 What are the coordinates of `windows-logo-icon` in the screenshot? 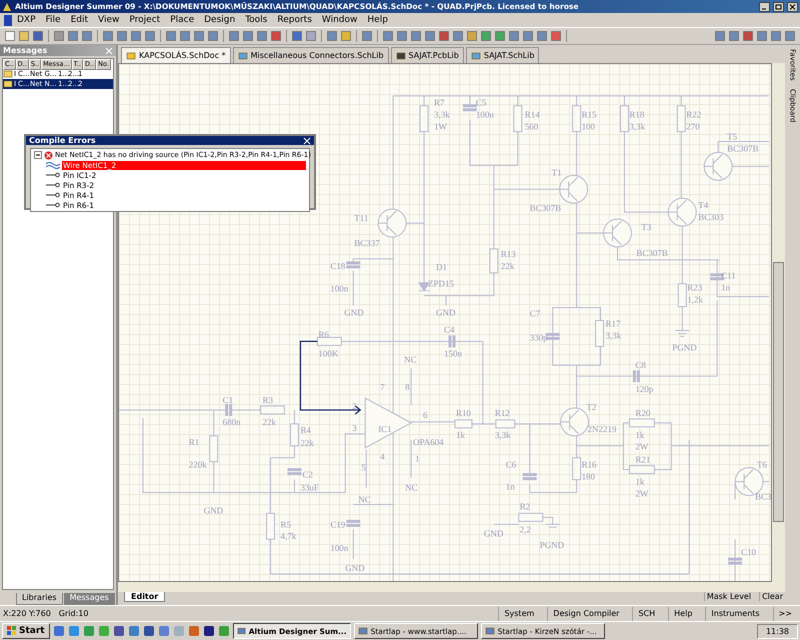 It's located at (12, 631).